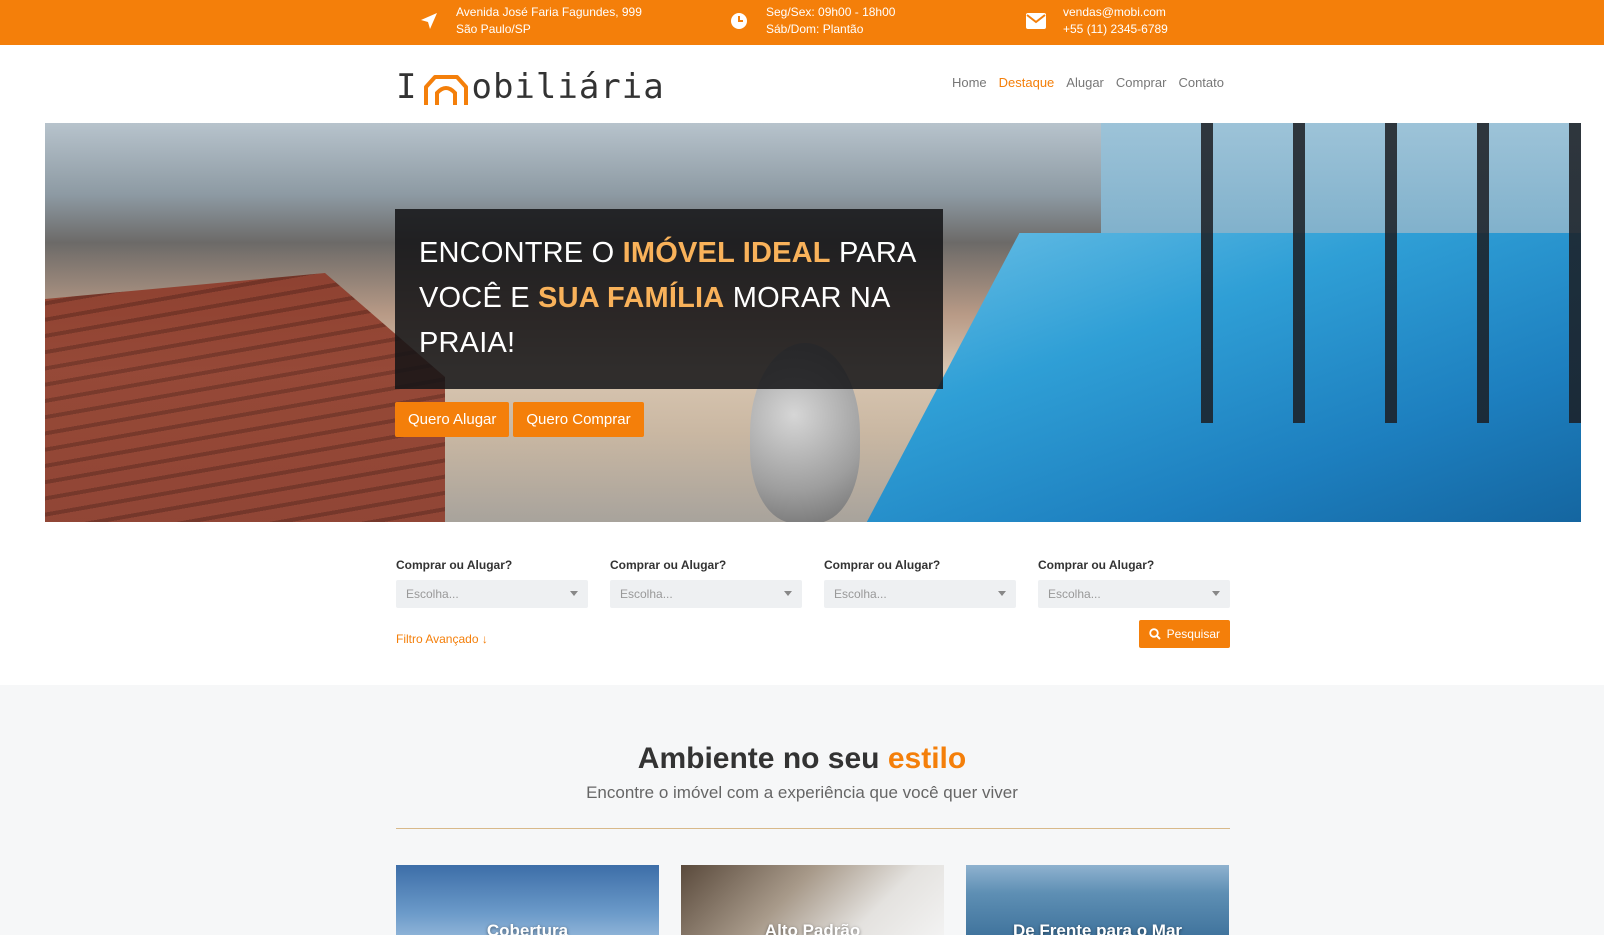 This screenshot has width=1604, height=935. What do you see at coordinates (815, 29) in the screenshot?
I see `hours-line-2: Sáb/Dom: Plantão` at bounding box center [815, 29].